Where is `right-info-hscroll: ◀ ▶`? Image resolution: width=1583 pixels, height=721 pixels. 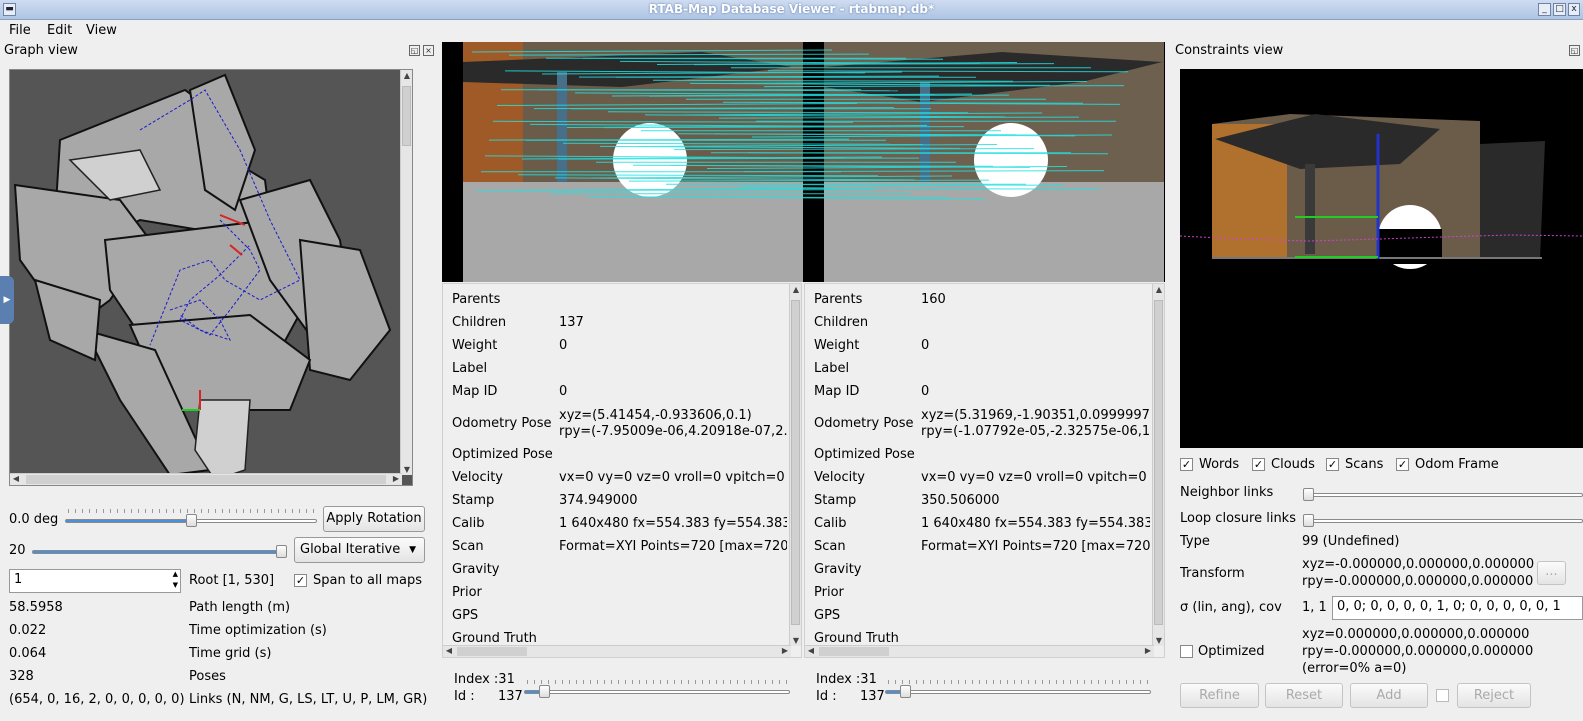
right-info-hscroll: ◀ ▶ is located at coordinates (979, 651).